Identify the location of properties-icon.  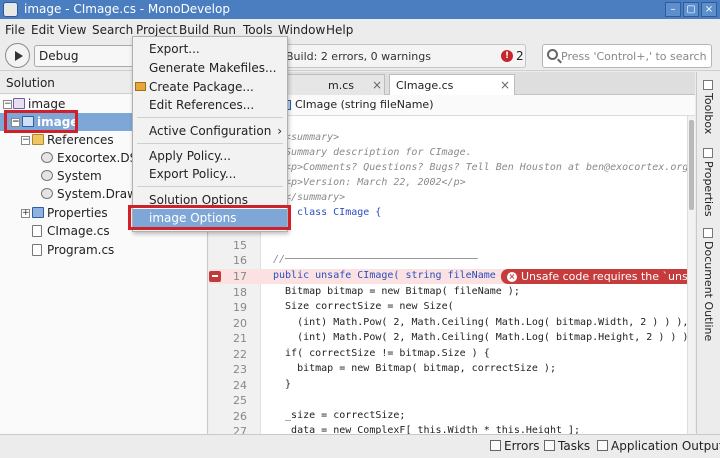
(708, 153).